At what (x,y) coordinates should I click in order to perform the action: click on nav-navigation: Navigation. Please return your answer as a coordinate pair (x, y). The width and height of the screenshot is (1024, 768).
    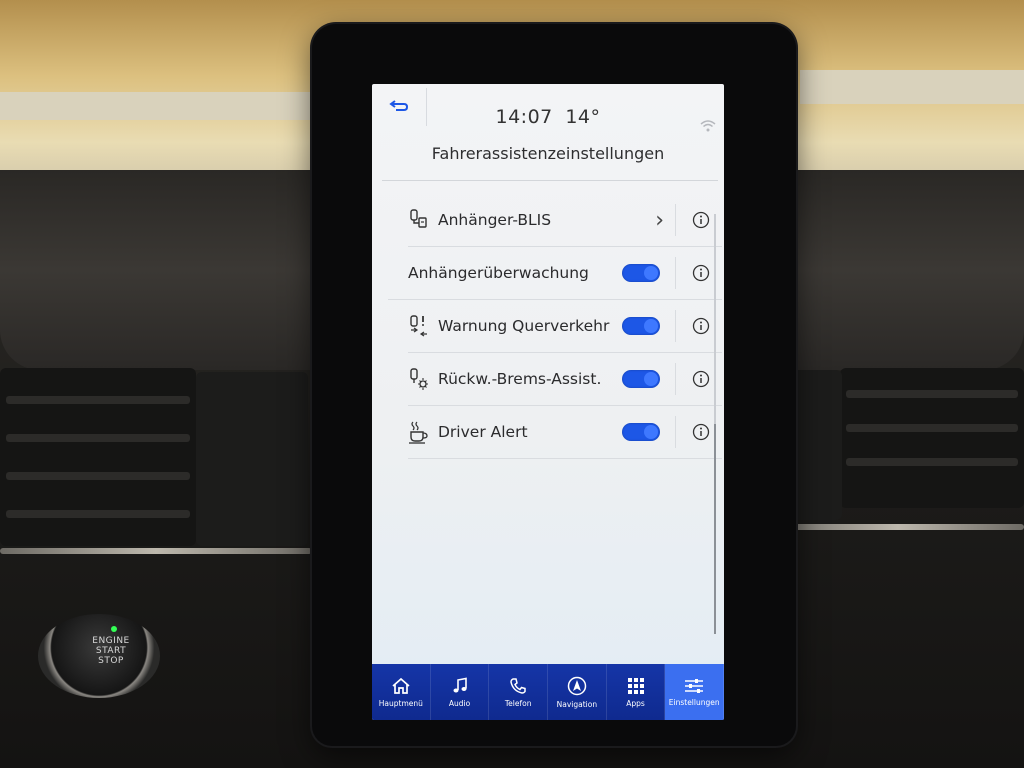
    Looking at the image, I should click on (577, 692).